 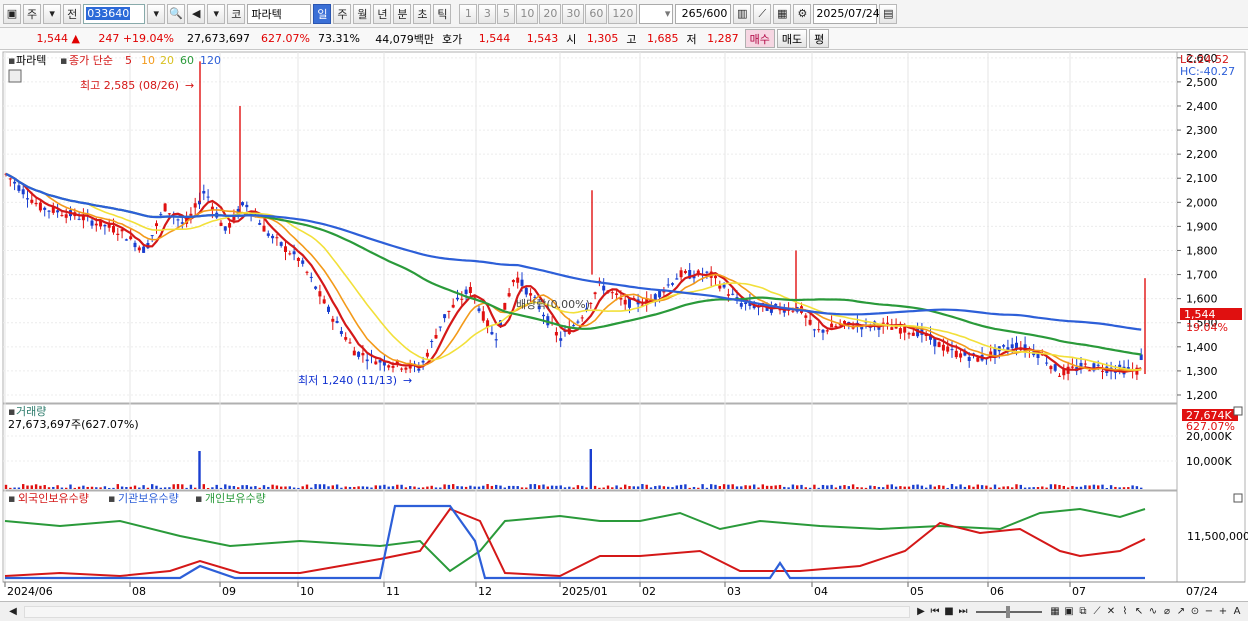 I want to click on stop-icon: ■, so click(x=949, y=612).